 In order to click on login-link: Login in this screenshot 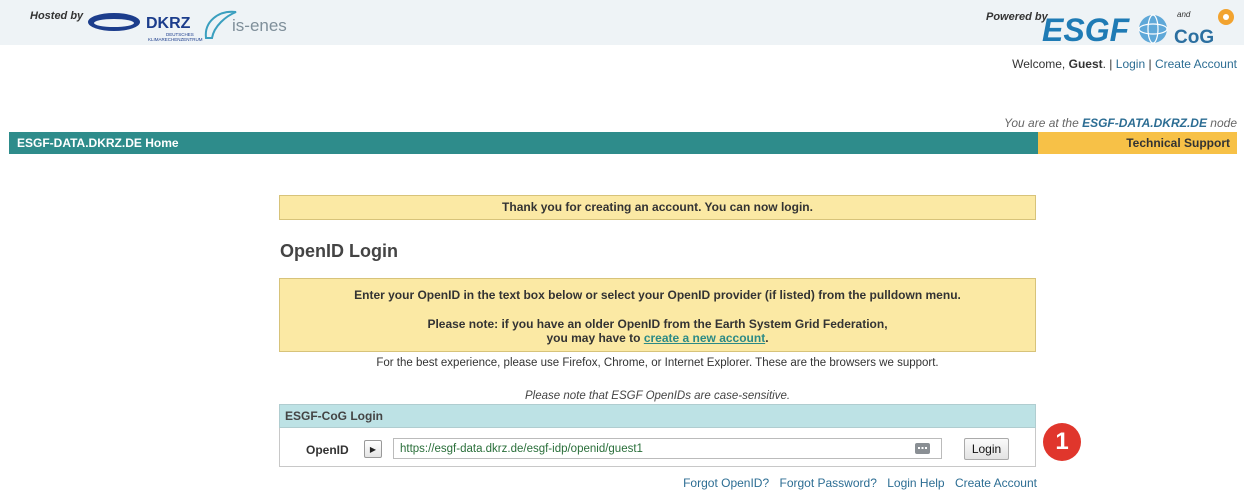, I will do `click(1130, 64)`.